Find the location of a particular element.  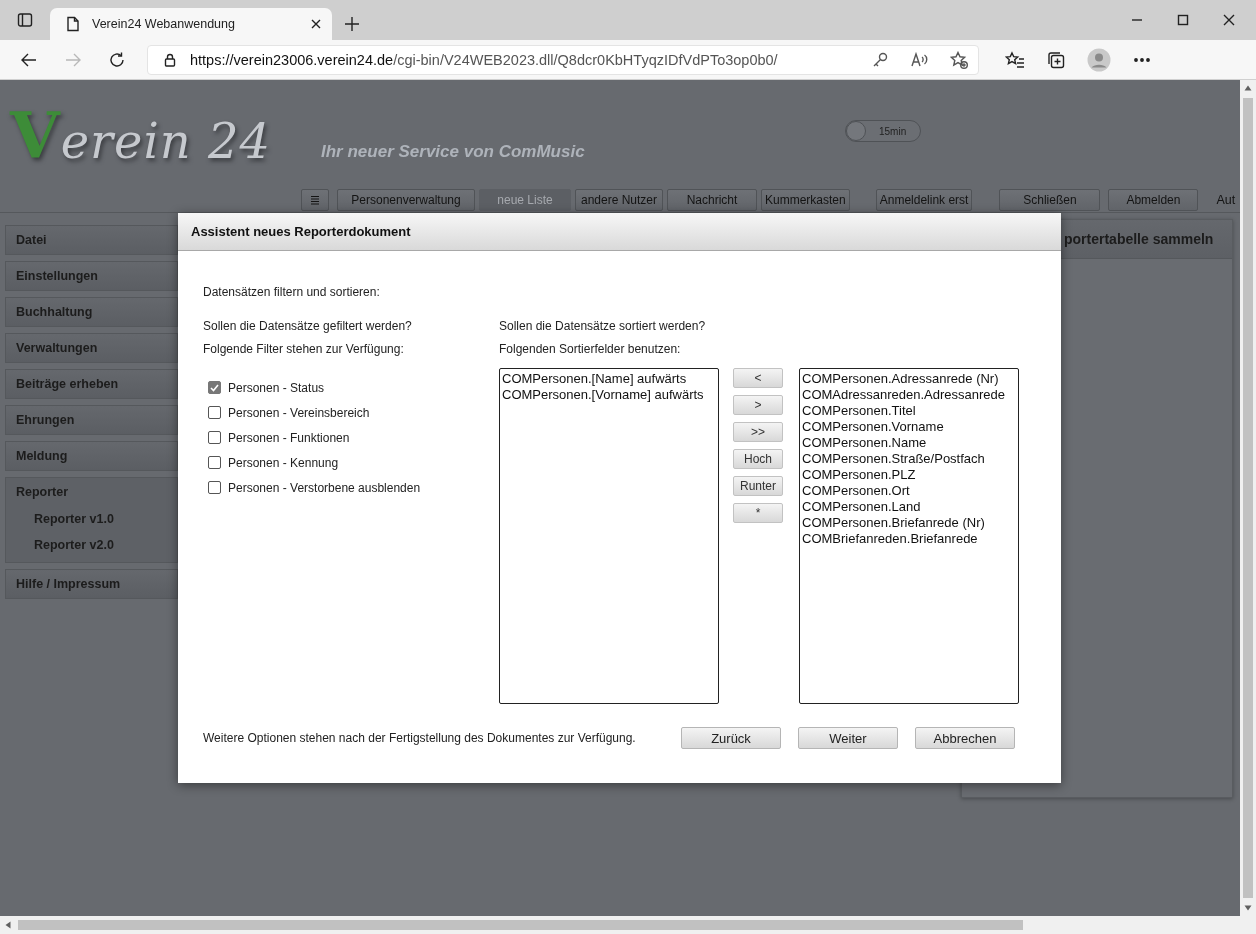

collections-icon is located at coordinates (1056, 59).